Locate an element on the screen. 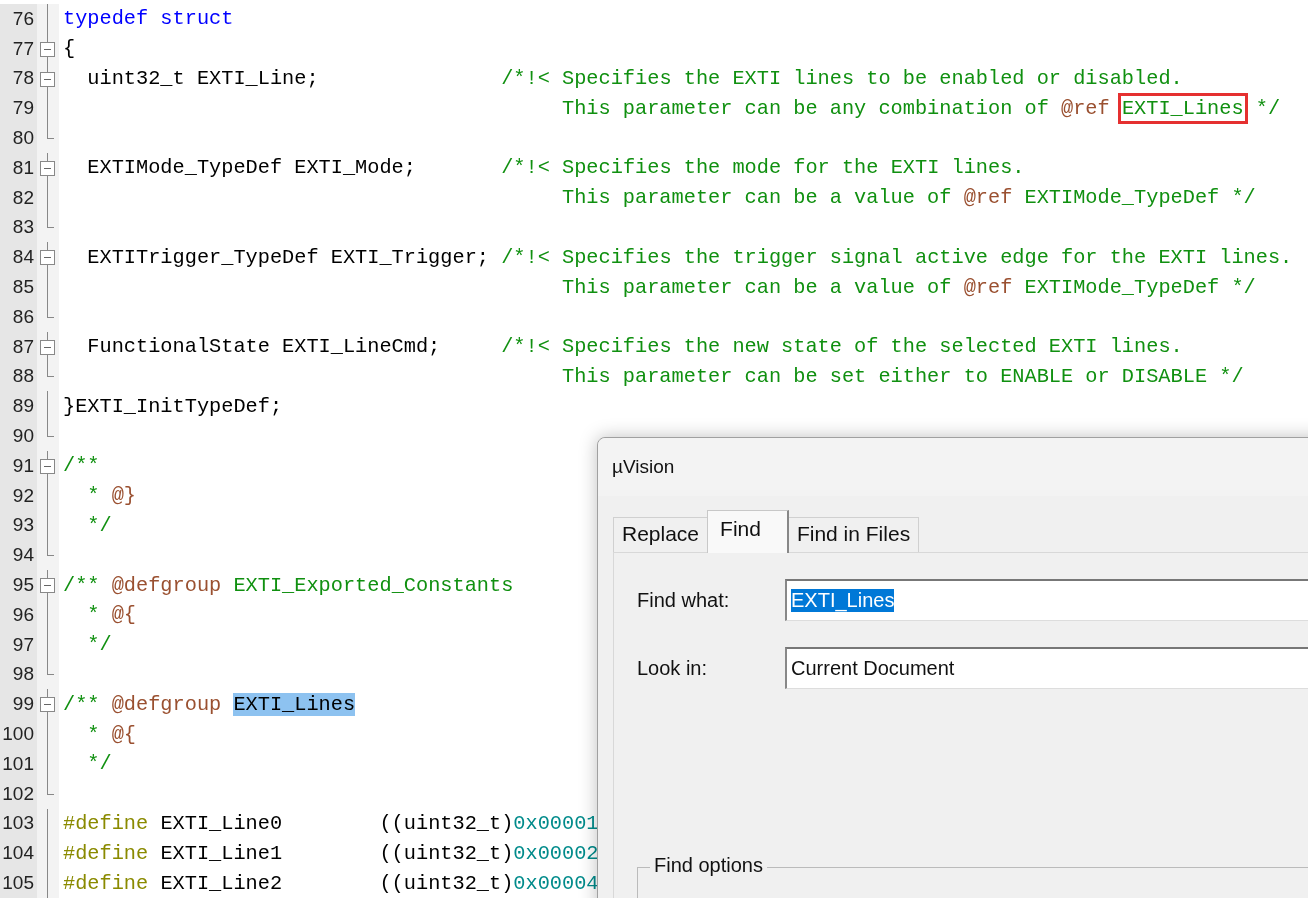 The image size is (1308, 898). line-number: 88 is located at coordinates (23, 376).